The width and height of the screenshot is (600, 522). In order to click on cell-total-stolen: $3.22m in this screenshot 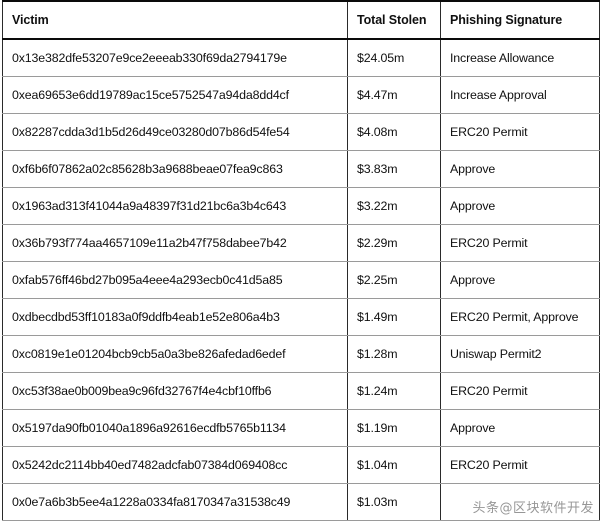, I will do `click(394, 206)`.